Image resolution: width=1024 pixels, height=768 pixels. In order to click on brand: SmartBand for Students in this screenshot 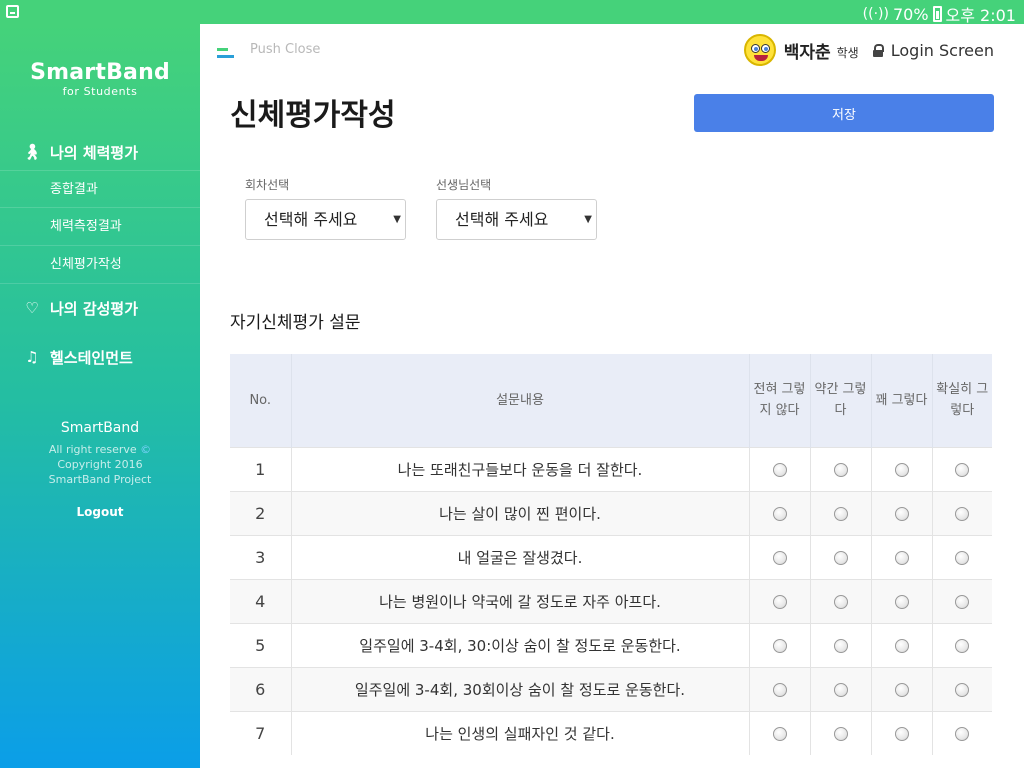, I will do `click(100, 79)`.